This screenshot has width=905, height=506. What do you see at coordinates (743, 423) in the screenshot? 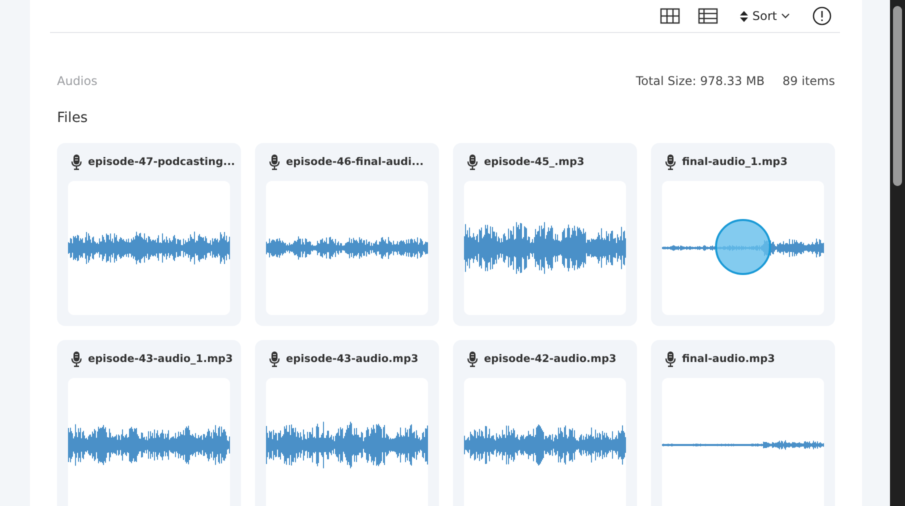
I see `file-card: final-audio.mp3` at bounding box center [743, 423].